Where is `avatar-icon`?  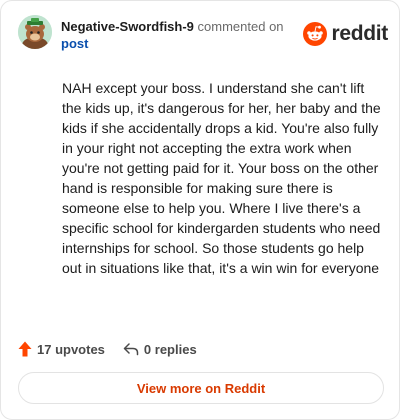 avatar-icon is located at coordinates (35, 32).